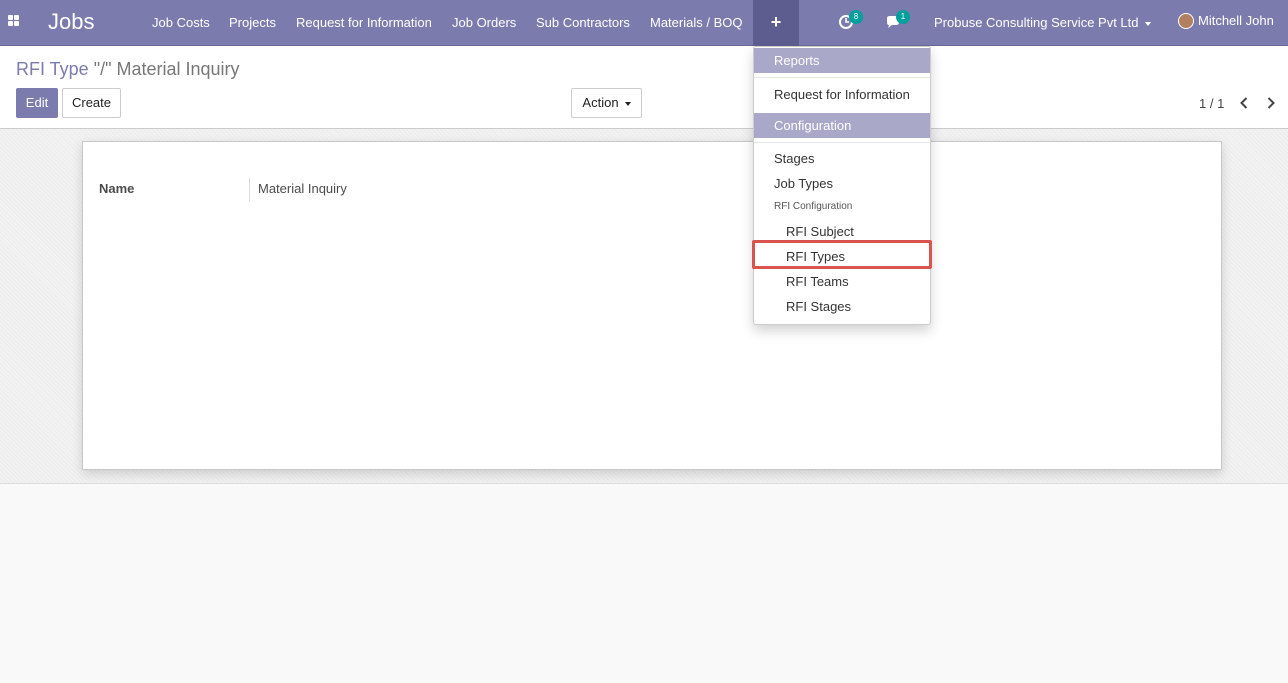 The height and width of the screenshot is (683, 1288). I want to click on action-dropdown-button: Action, so click(606, 103).